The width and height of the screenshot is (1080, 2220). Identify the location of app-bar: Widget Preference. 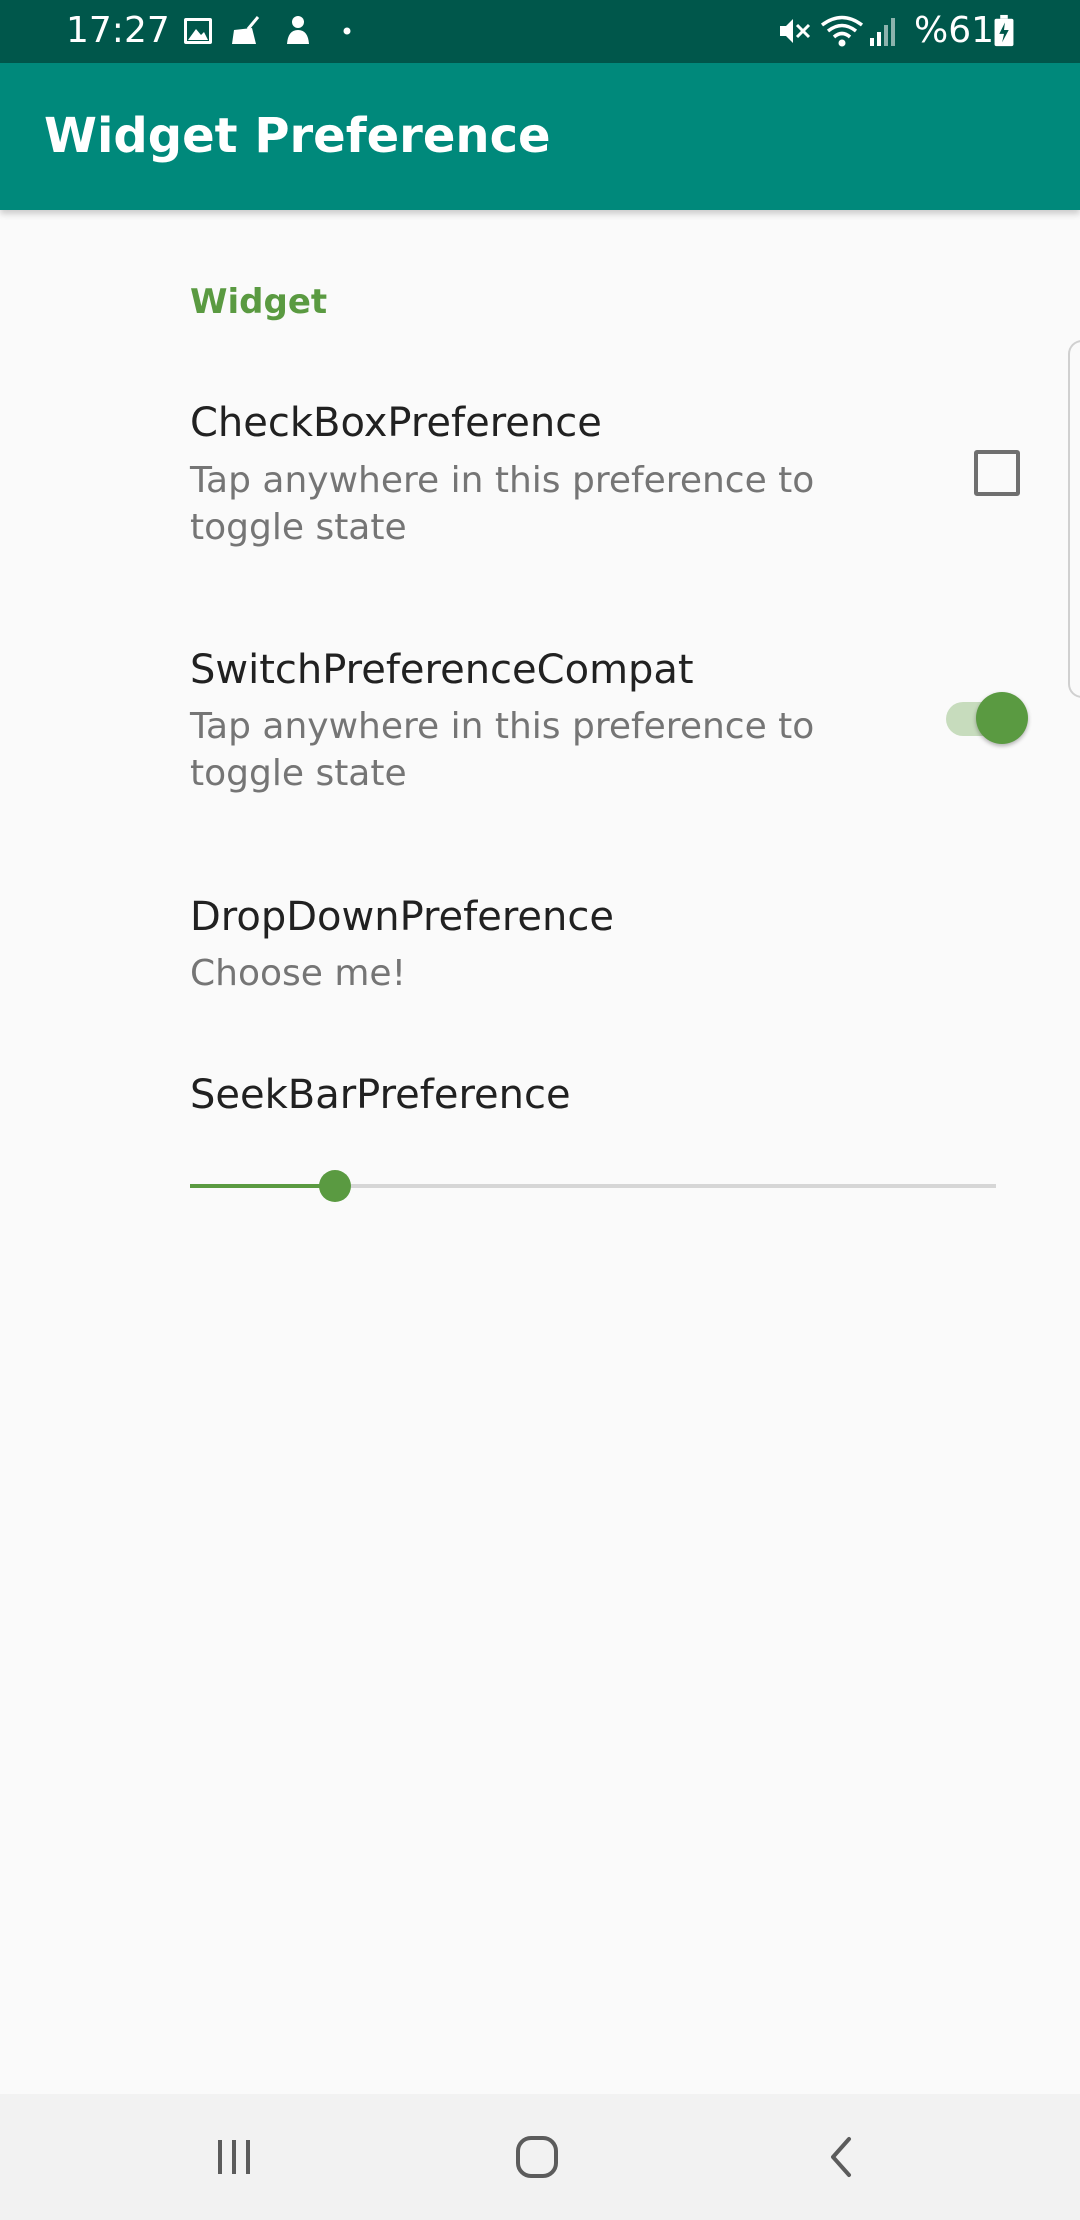
(540, 136).